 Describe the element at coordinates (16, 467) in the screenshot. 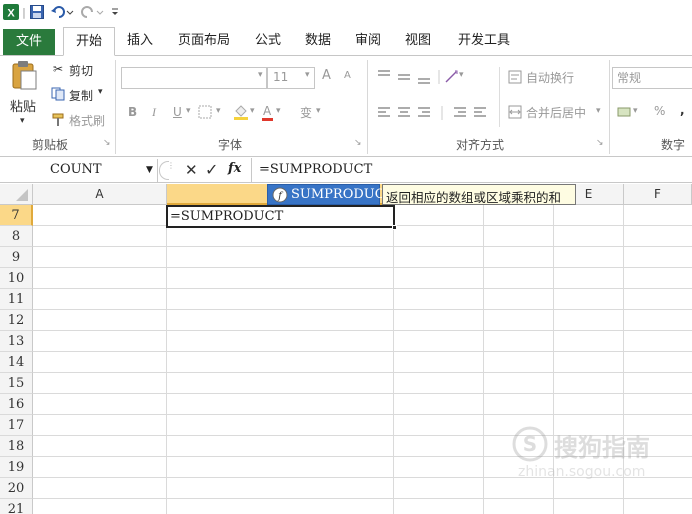

I see `row-header: 19` at that location.